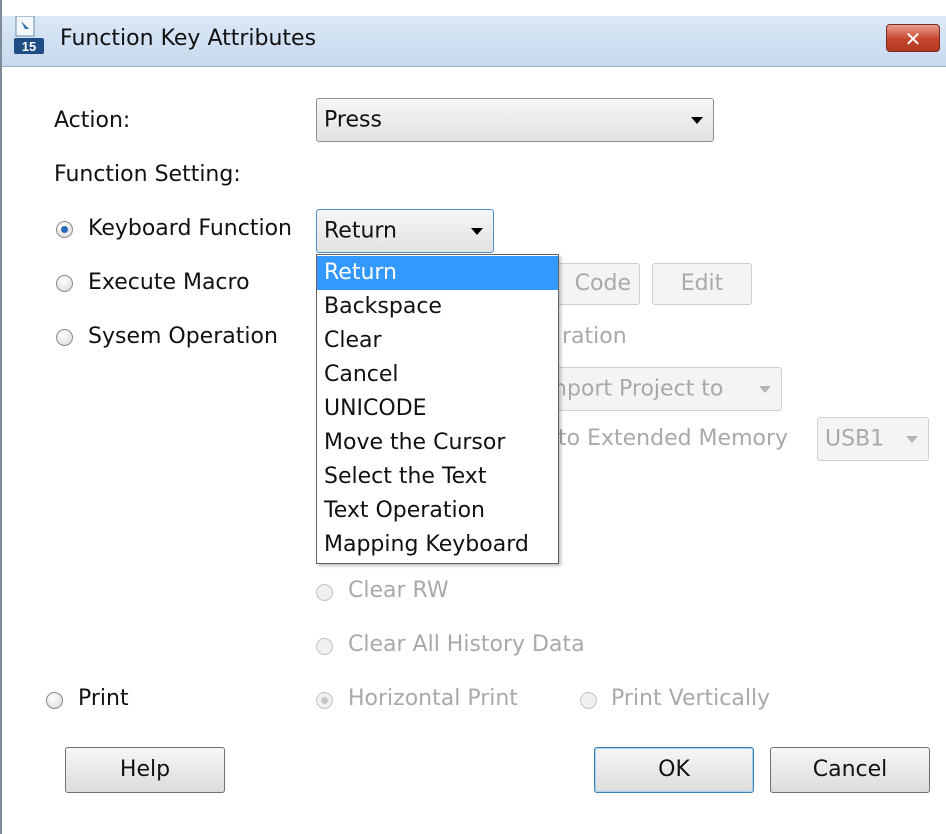  What do you see at coordinates (466, 644) in the screenshot?
I see `clear-all-history-label: Clear All History Data` at bounding box center [466, 644].